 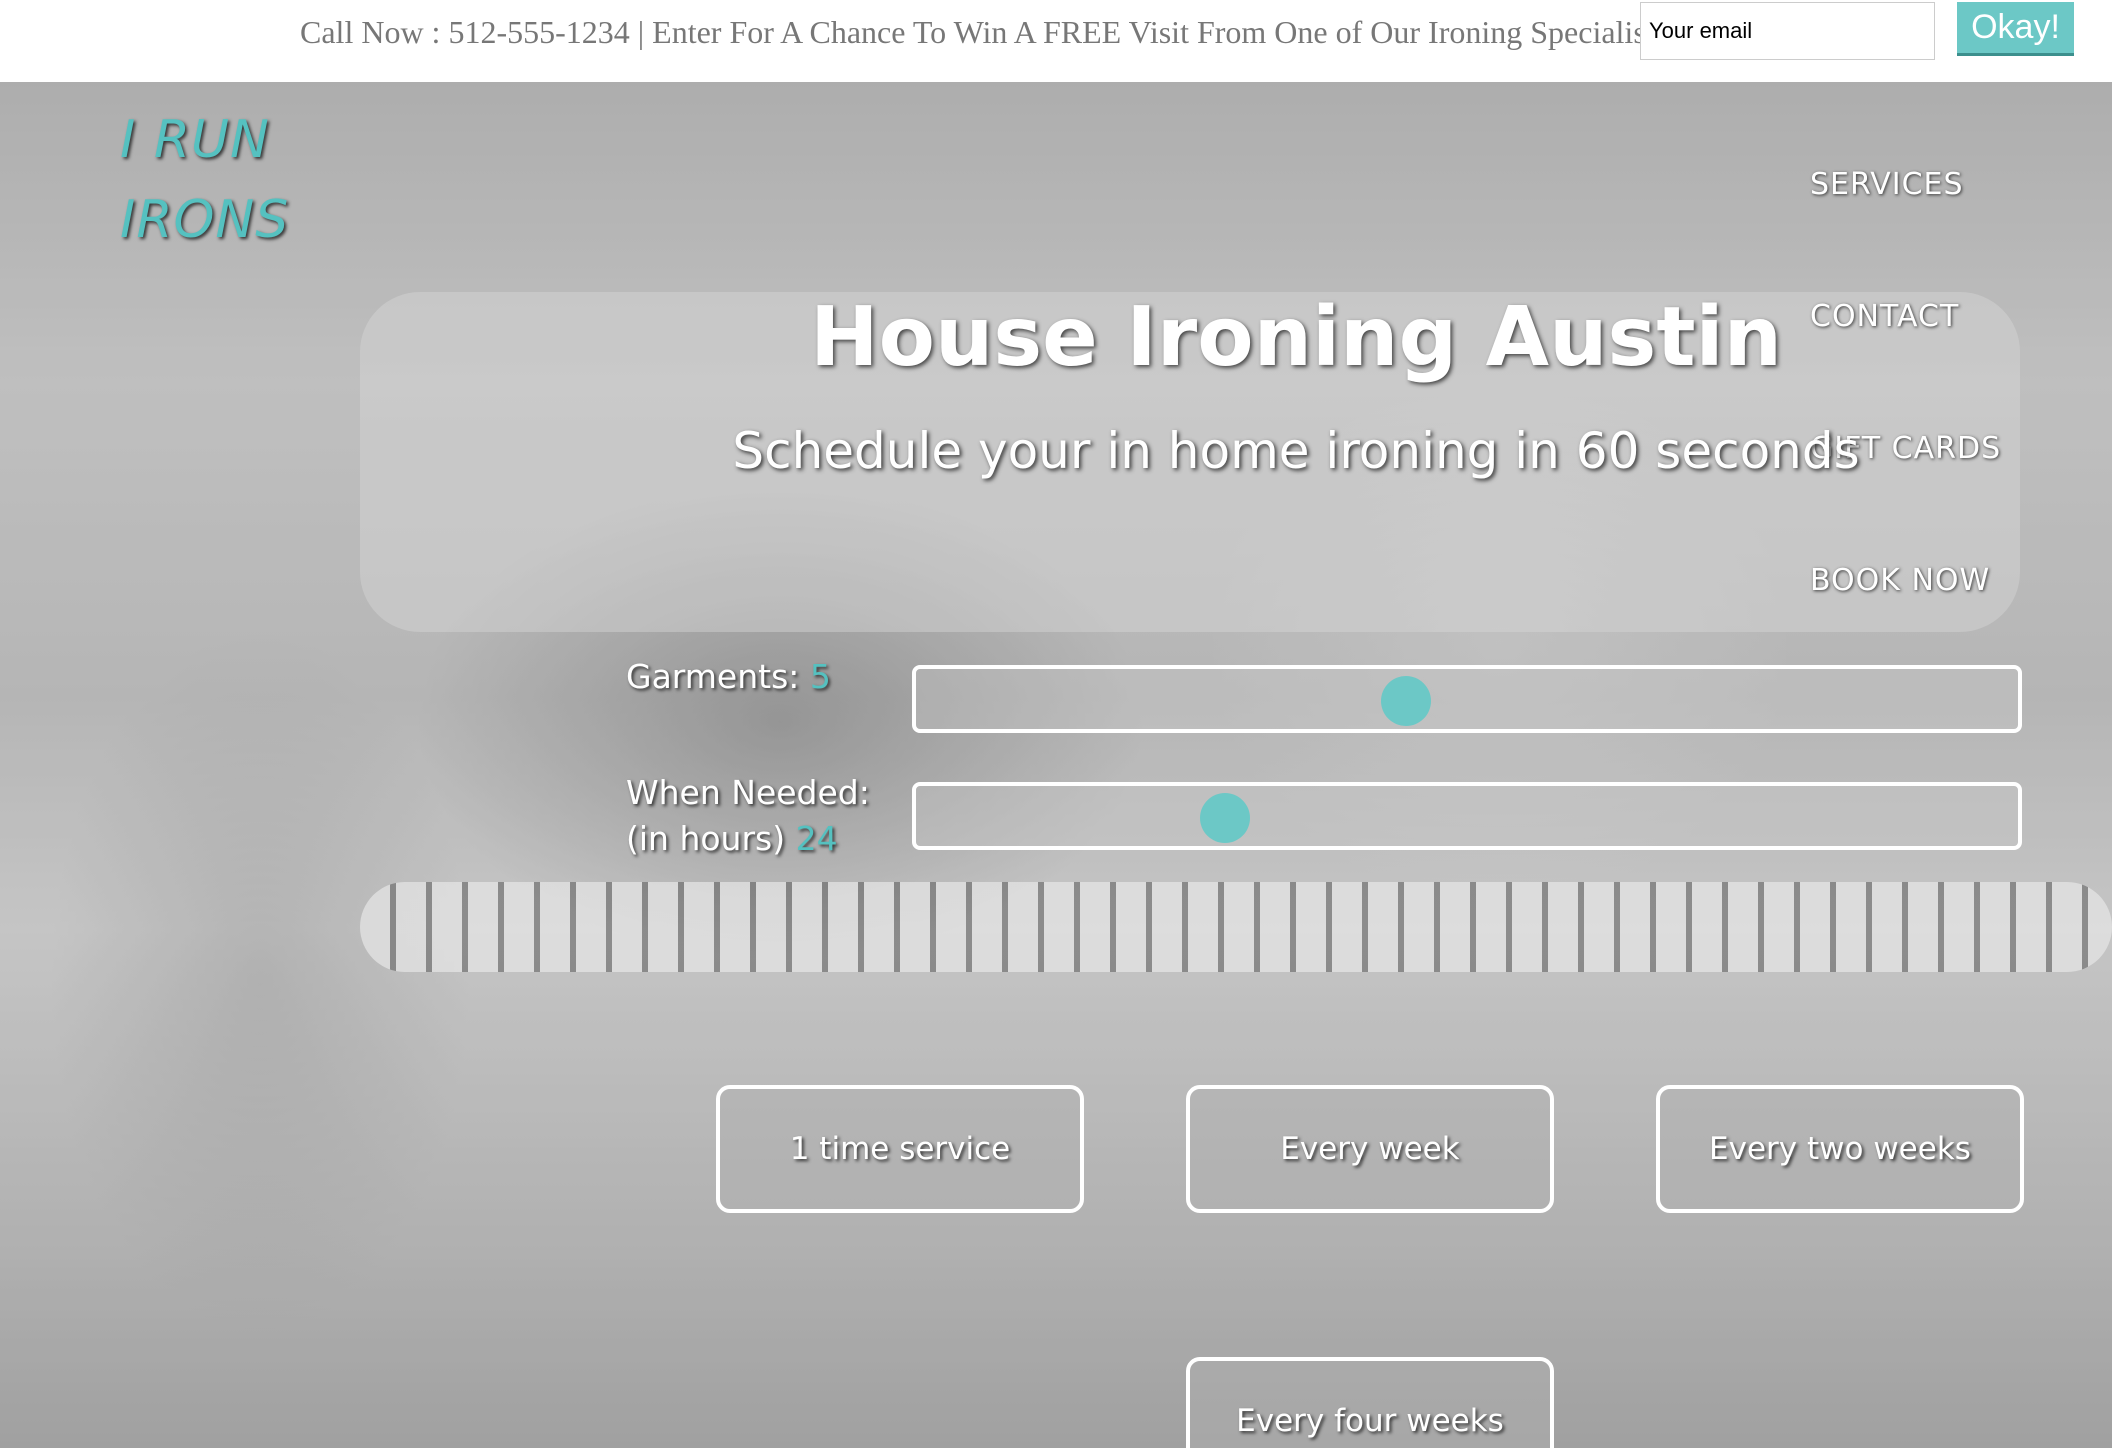 What do you see at coordinates (820, 676) in the screenshot?
I see `garments-value: 5` at bounding box center [820, 676].